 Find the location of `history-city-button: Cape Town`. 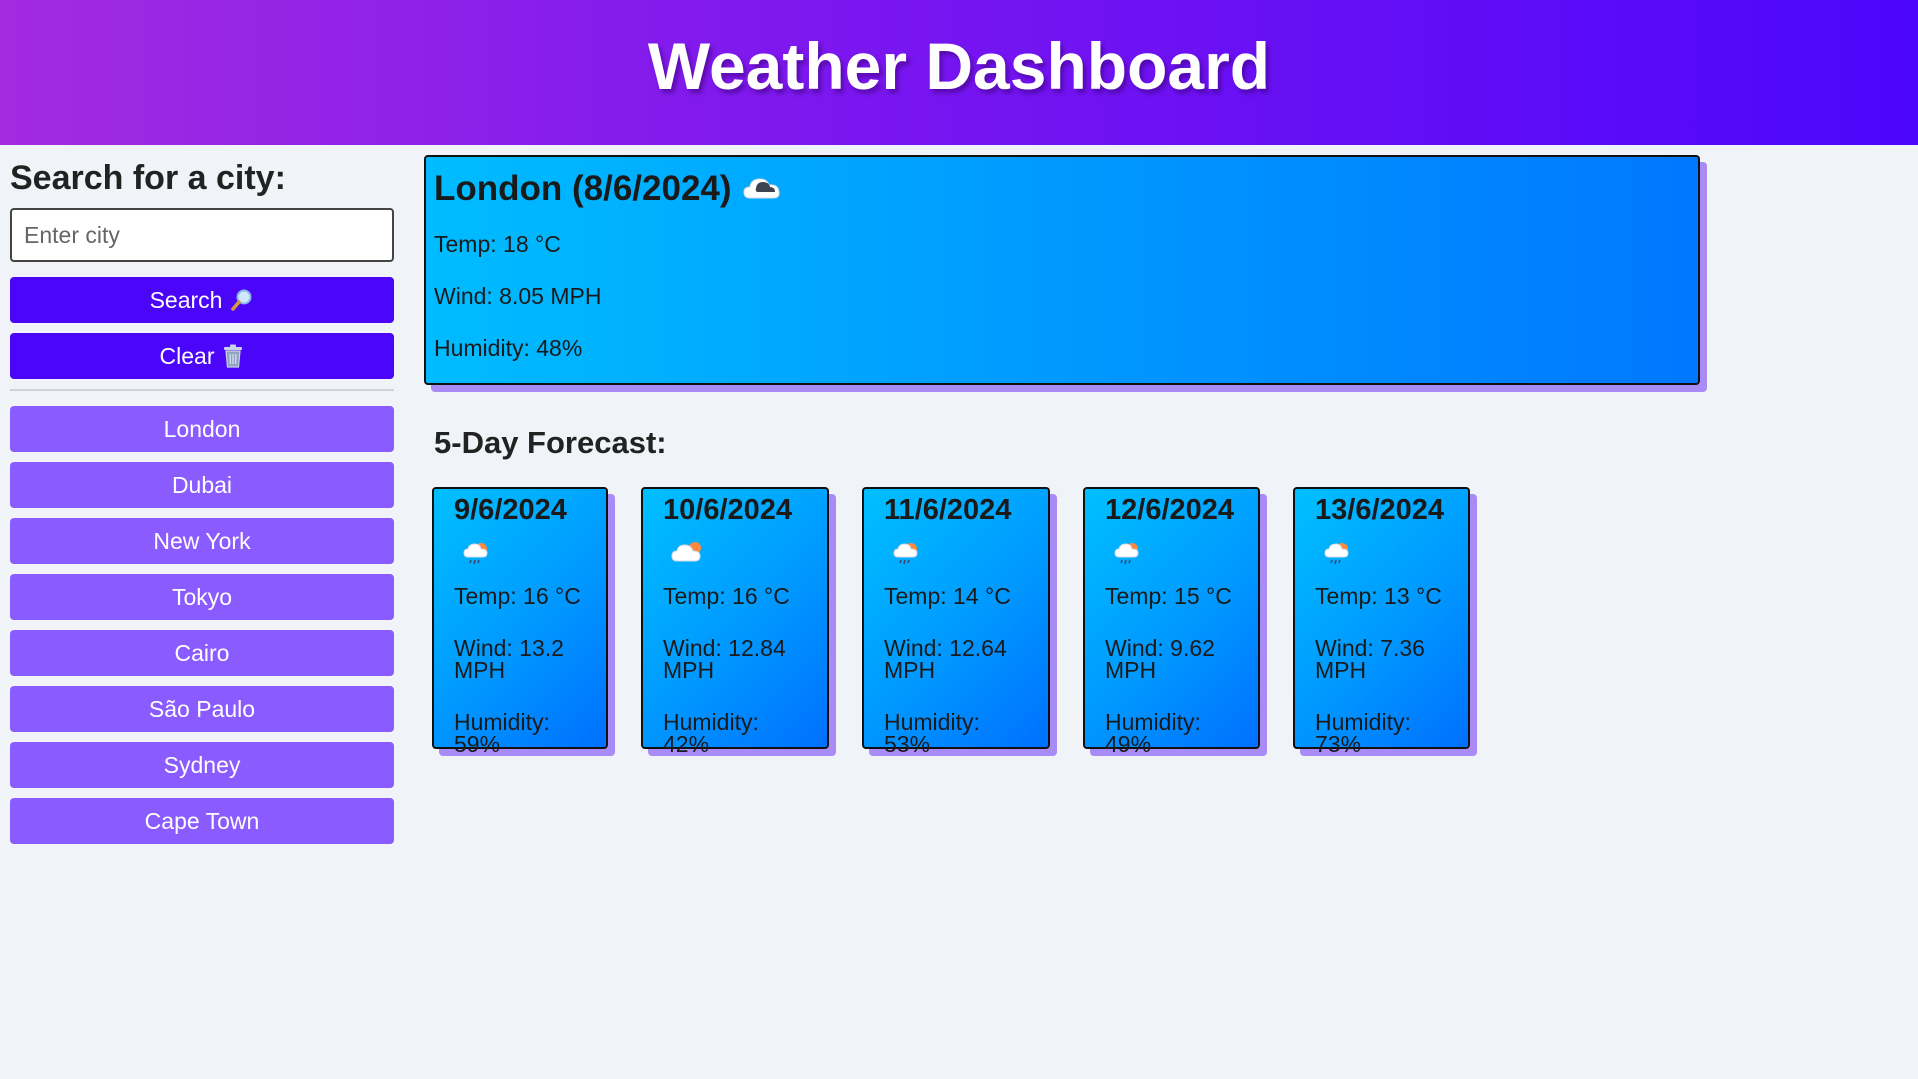

history-city-button: Cape Town is located at coordinates (202, 821).